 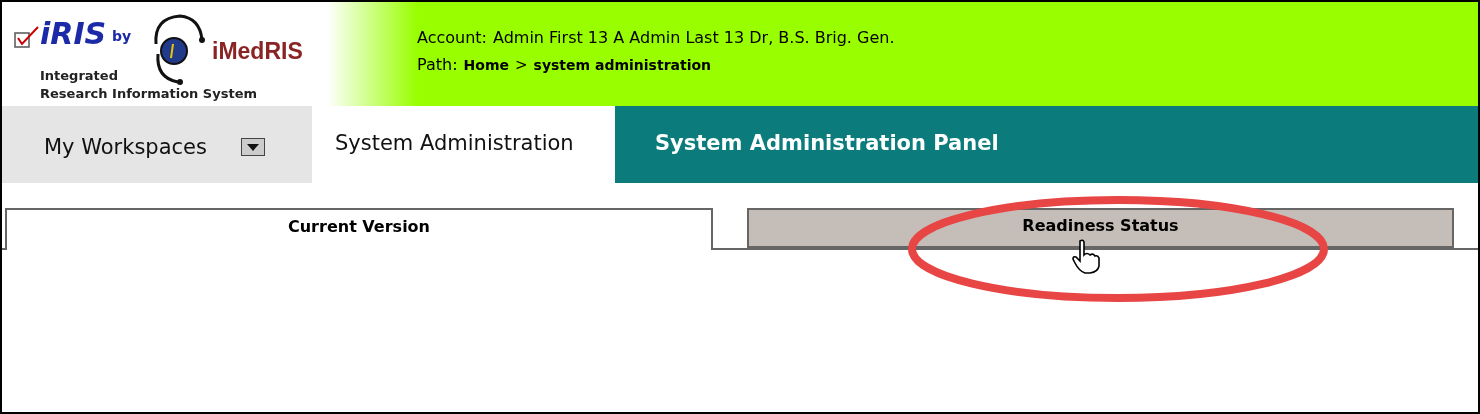 What do you see at coordinates (252, 146) in the screenshot?
I see `dropdown-icon` at bounding box center [252, 146].